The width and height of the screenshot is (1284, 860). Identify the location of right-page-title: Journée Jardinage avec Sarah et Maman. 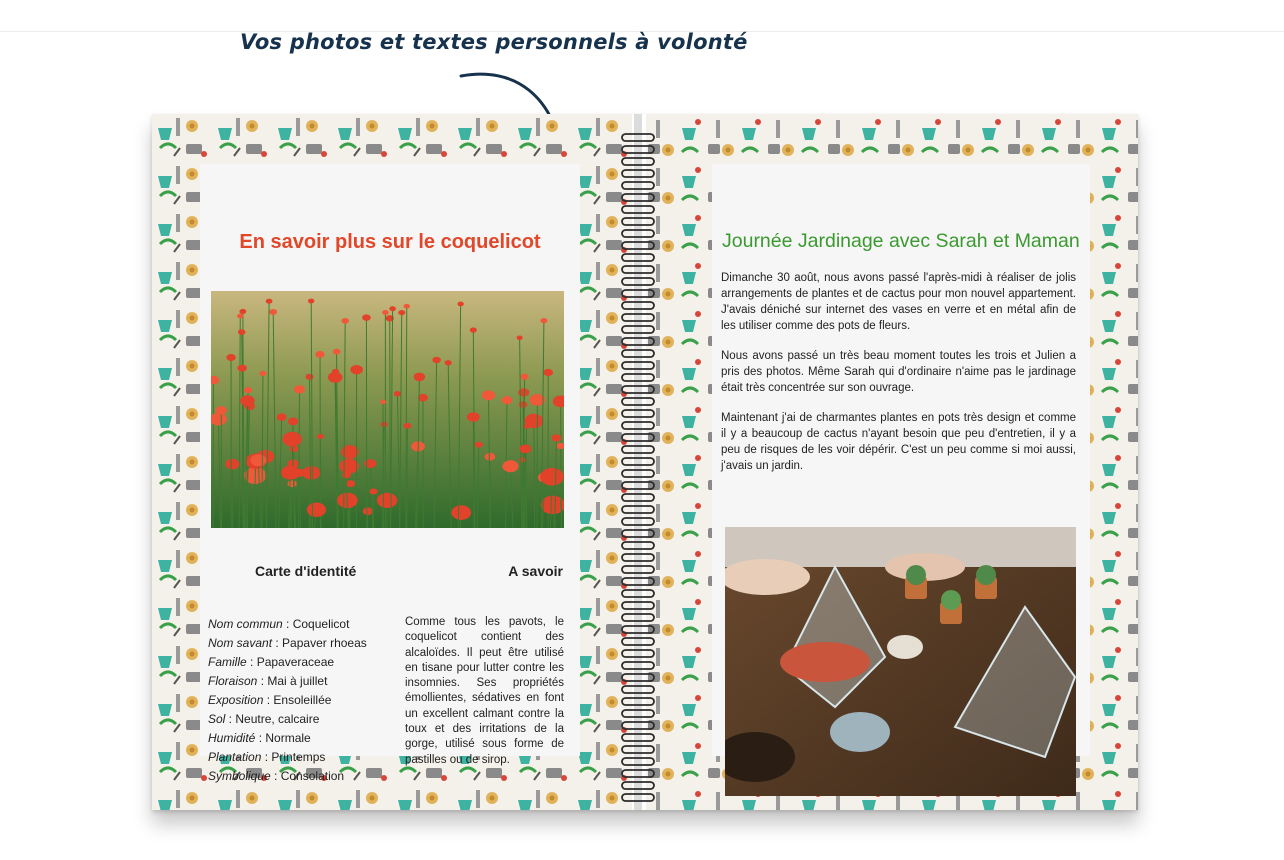
(901, 241).